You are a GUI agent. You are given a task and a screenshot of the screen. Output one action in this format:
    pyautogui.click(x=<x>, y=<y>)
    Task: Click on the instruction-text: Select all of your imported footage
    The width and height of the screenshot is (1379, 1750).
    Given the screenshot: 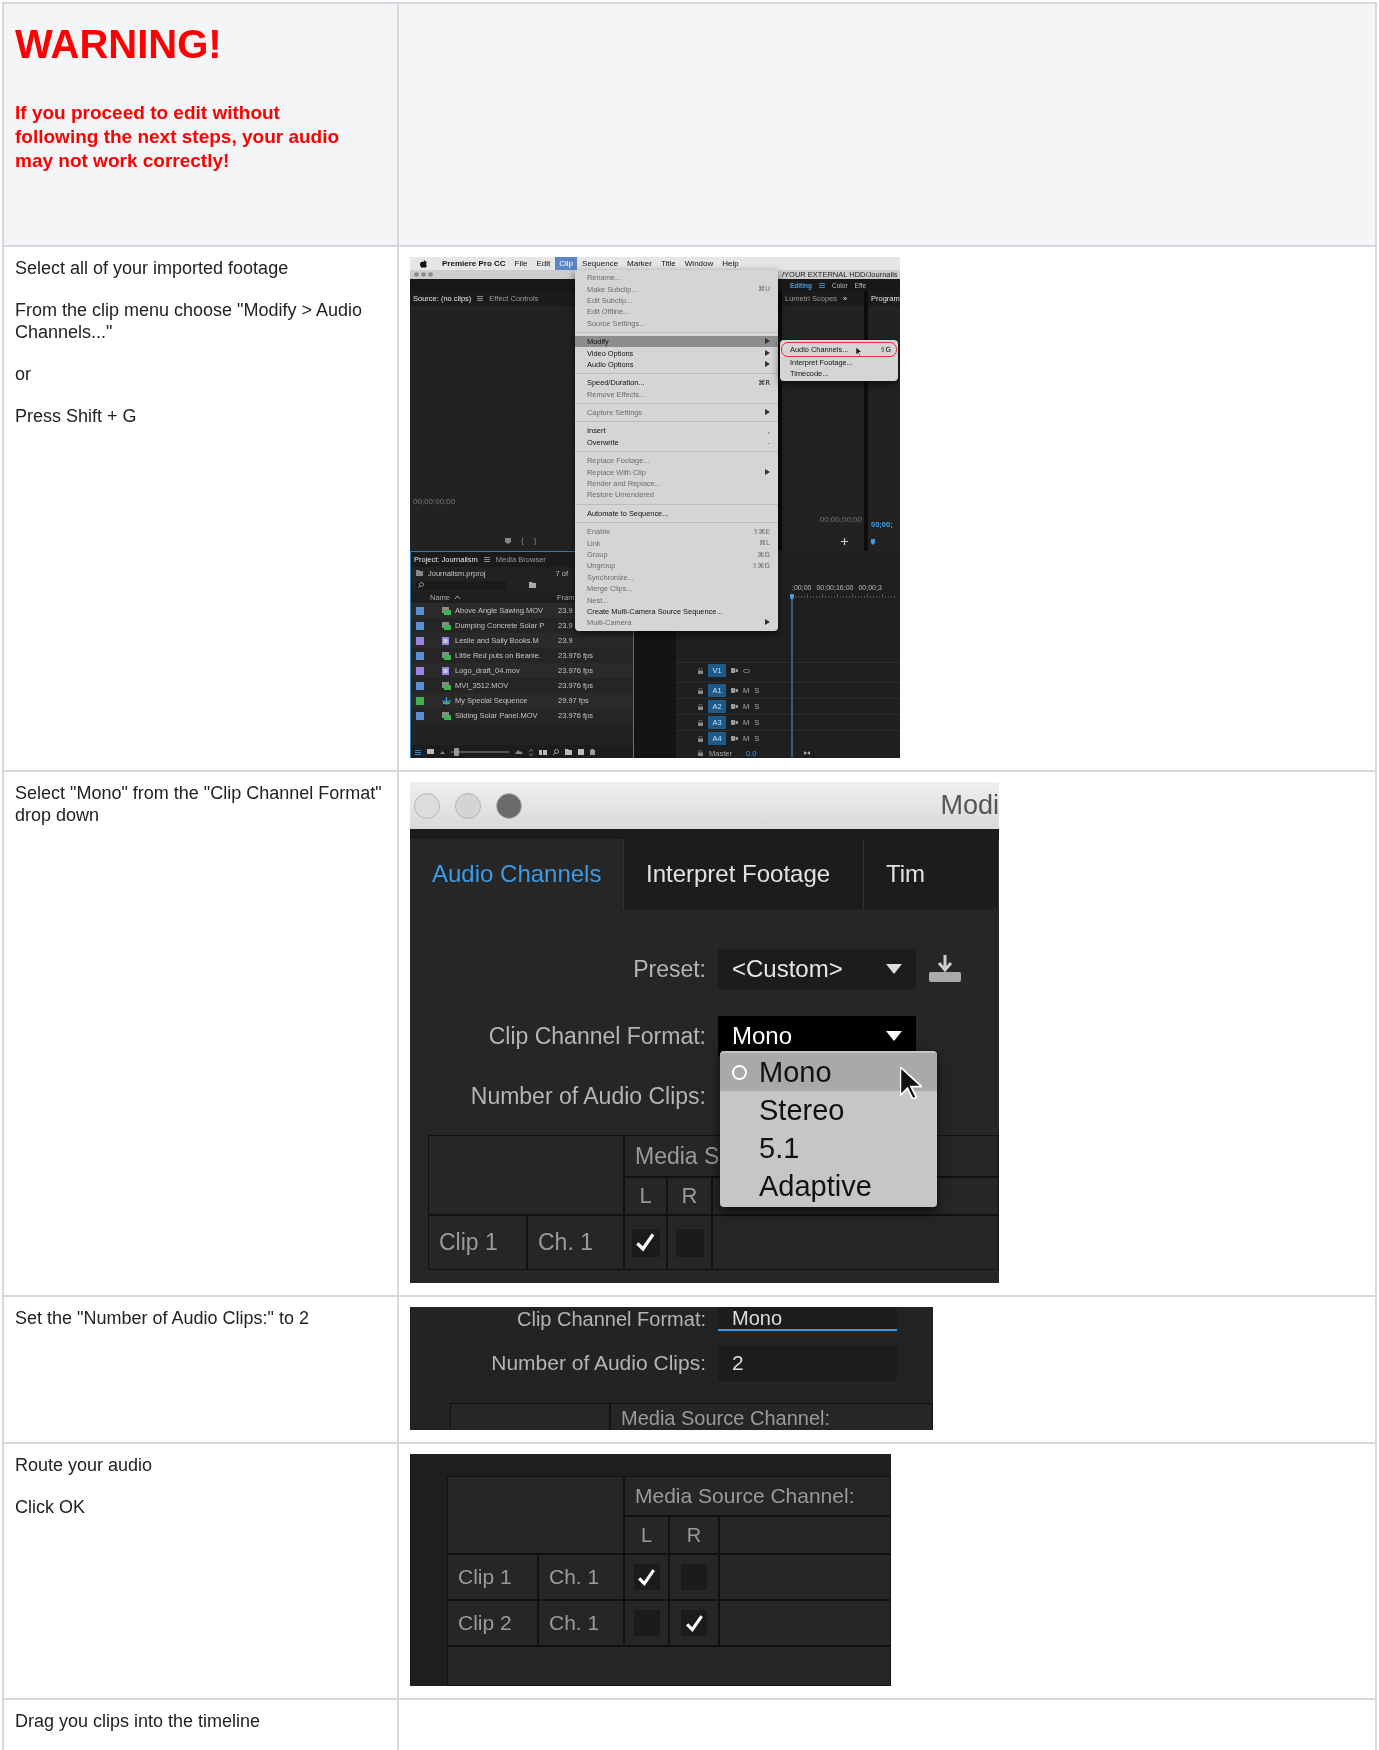 What is the action you would take?
    pyautogui.click(x=152, y=268)
    